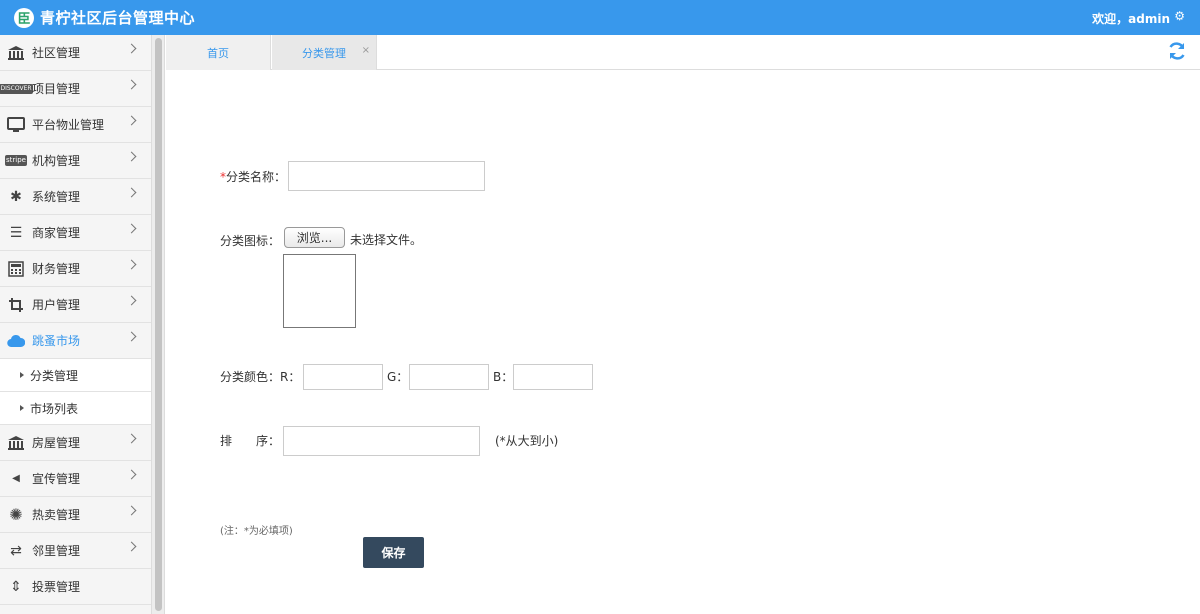 The width and height of the screenshot is (1200, 614). Describe the element at coordinates (56, 269) in the screenshot. I see `sidebar-item-label: 财务管理` at that location.